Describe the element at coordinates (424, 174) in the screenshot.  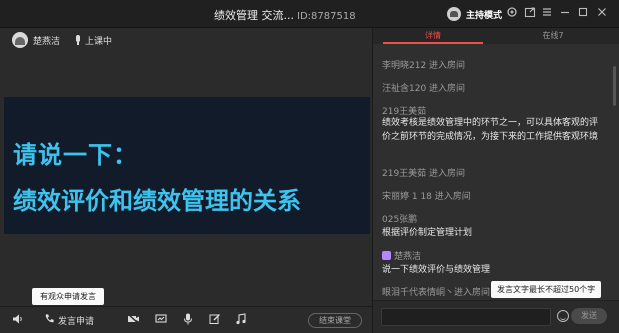
I see `list-item: 219王美茹 进入房间` at that location.